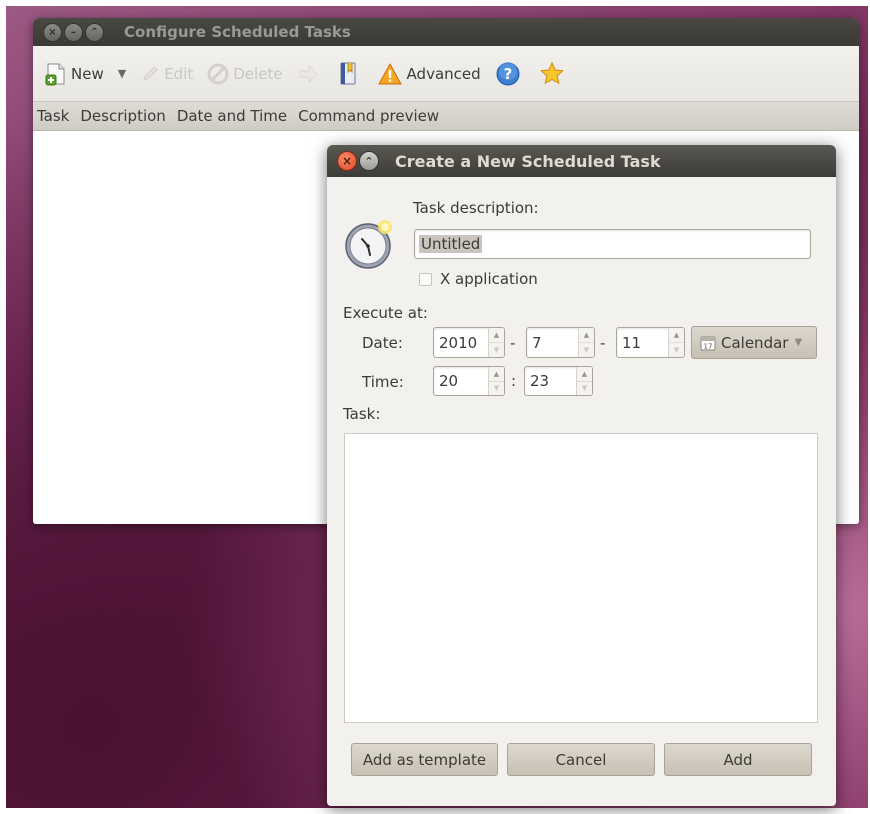 This screenshot has height=814, width=870. I want to click on star-icon, so click(552, 74).